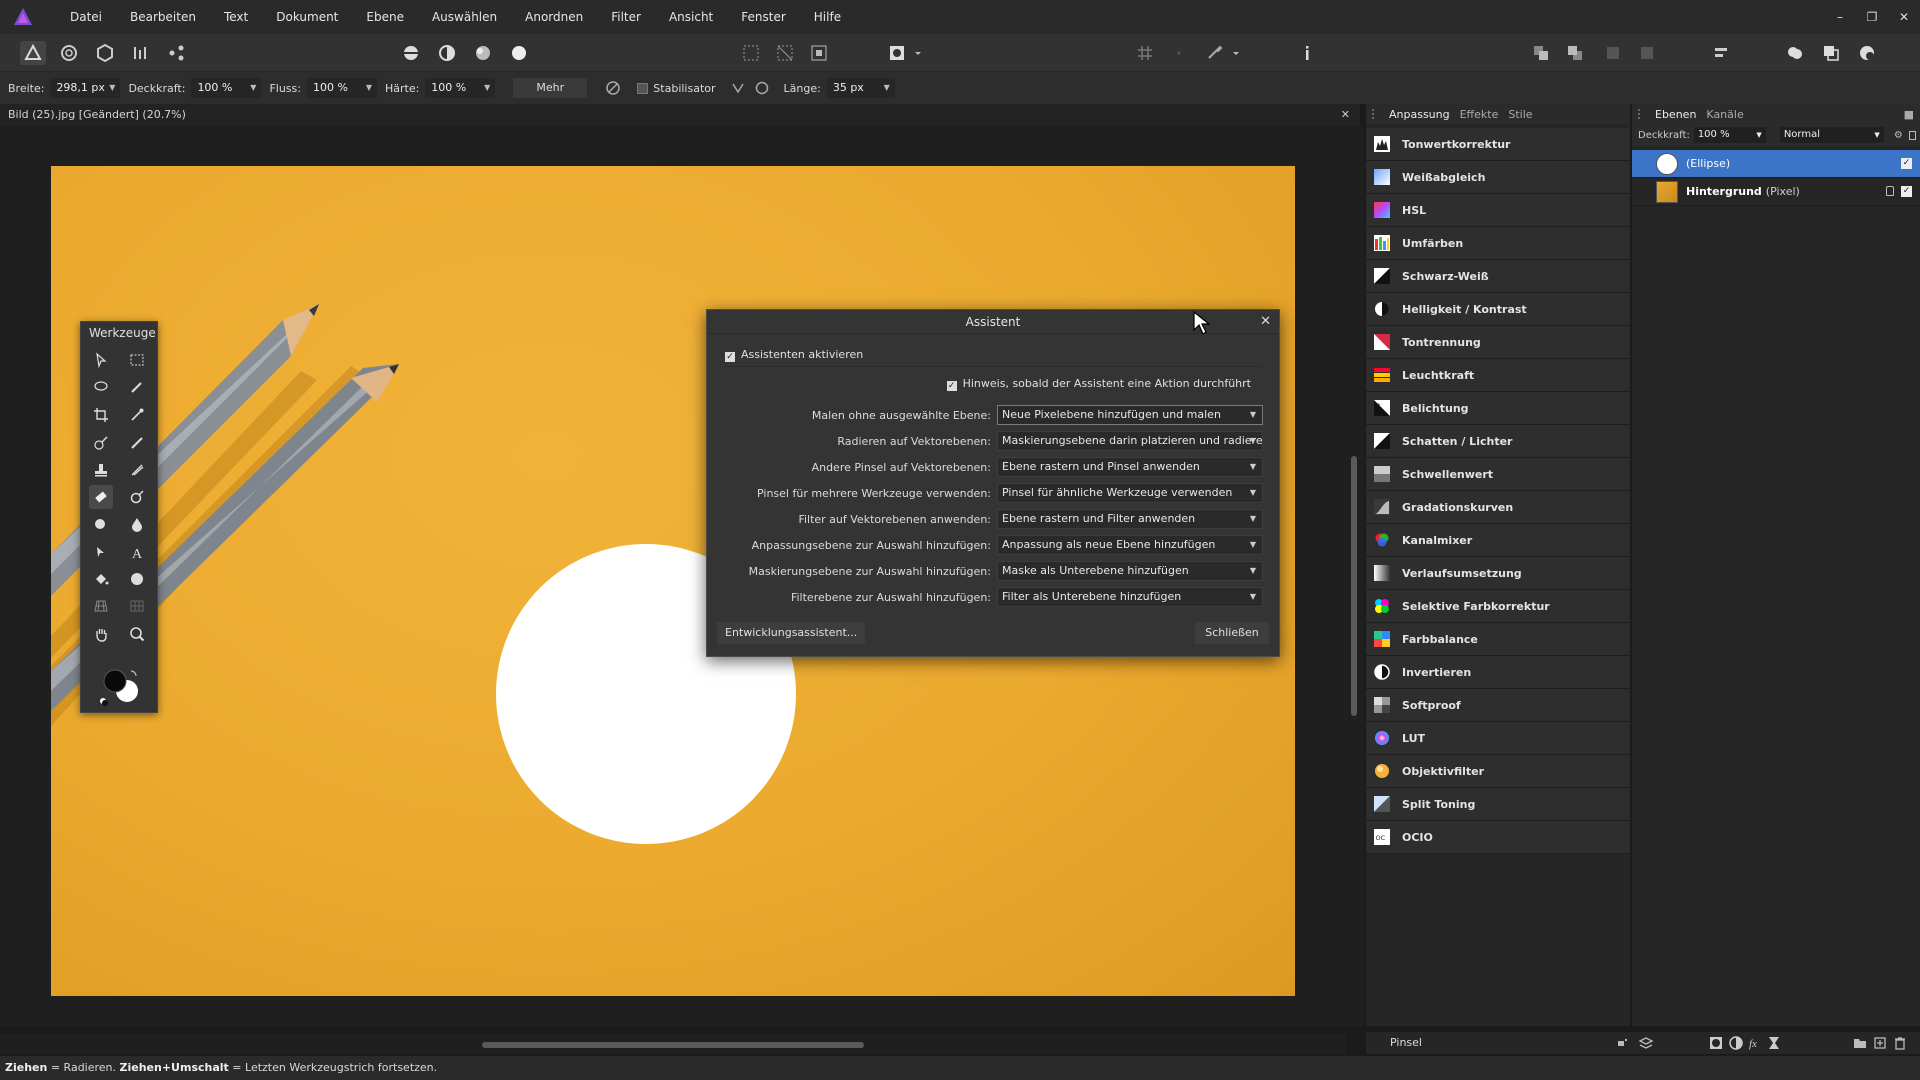 The width and height of the screenshot is (1920, 1080). I want to click on boolean-add-icon, so click(1795, 53).